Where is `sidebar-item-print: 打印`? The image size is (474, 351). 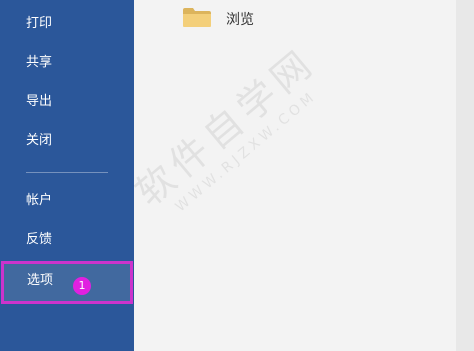 sidebar-item-print: 打印 is located at coordinates (67, 24).